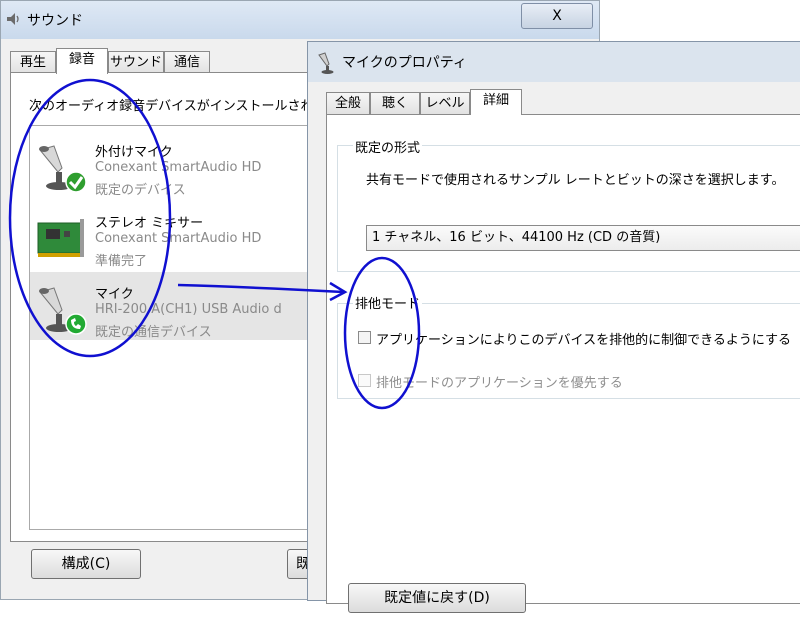 The width and height of the screenshot is (800, 640). I want to click on configure-button: 構成(C), so click(86, 564).